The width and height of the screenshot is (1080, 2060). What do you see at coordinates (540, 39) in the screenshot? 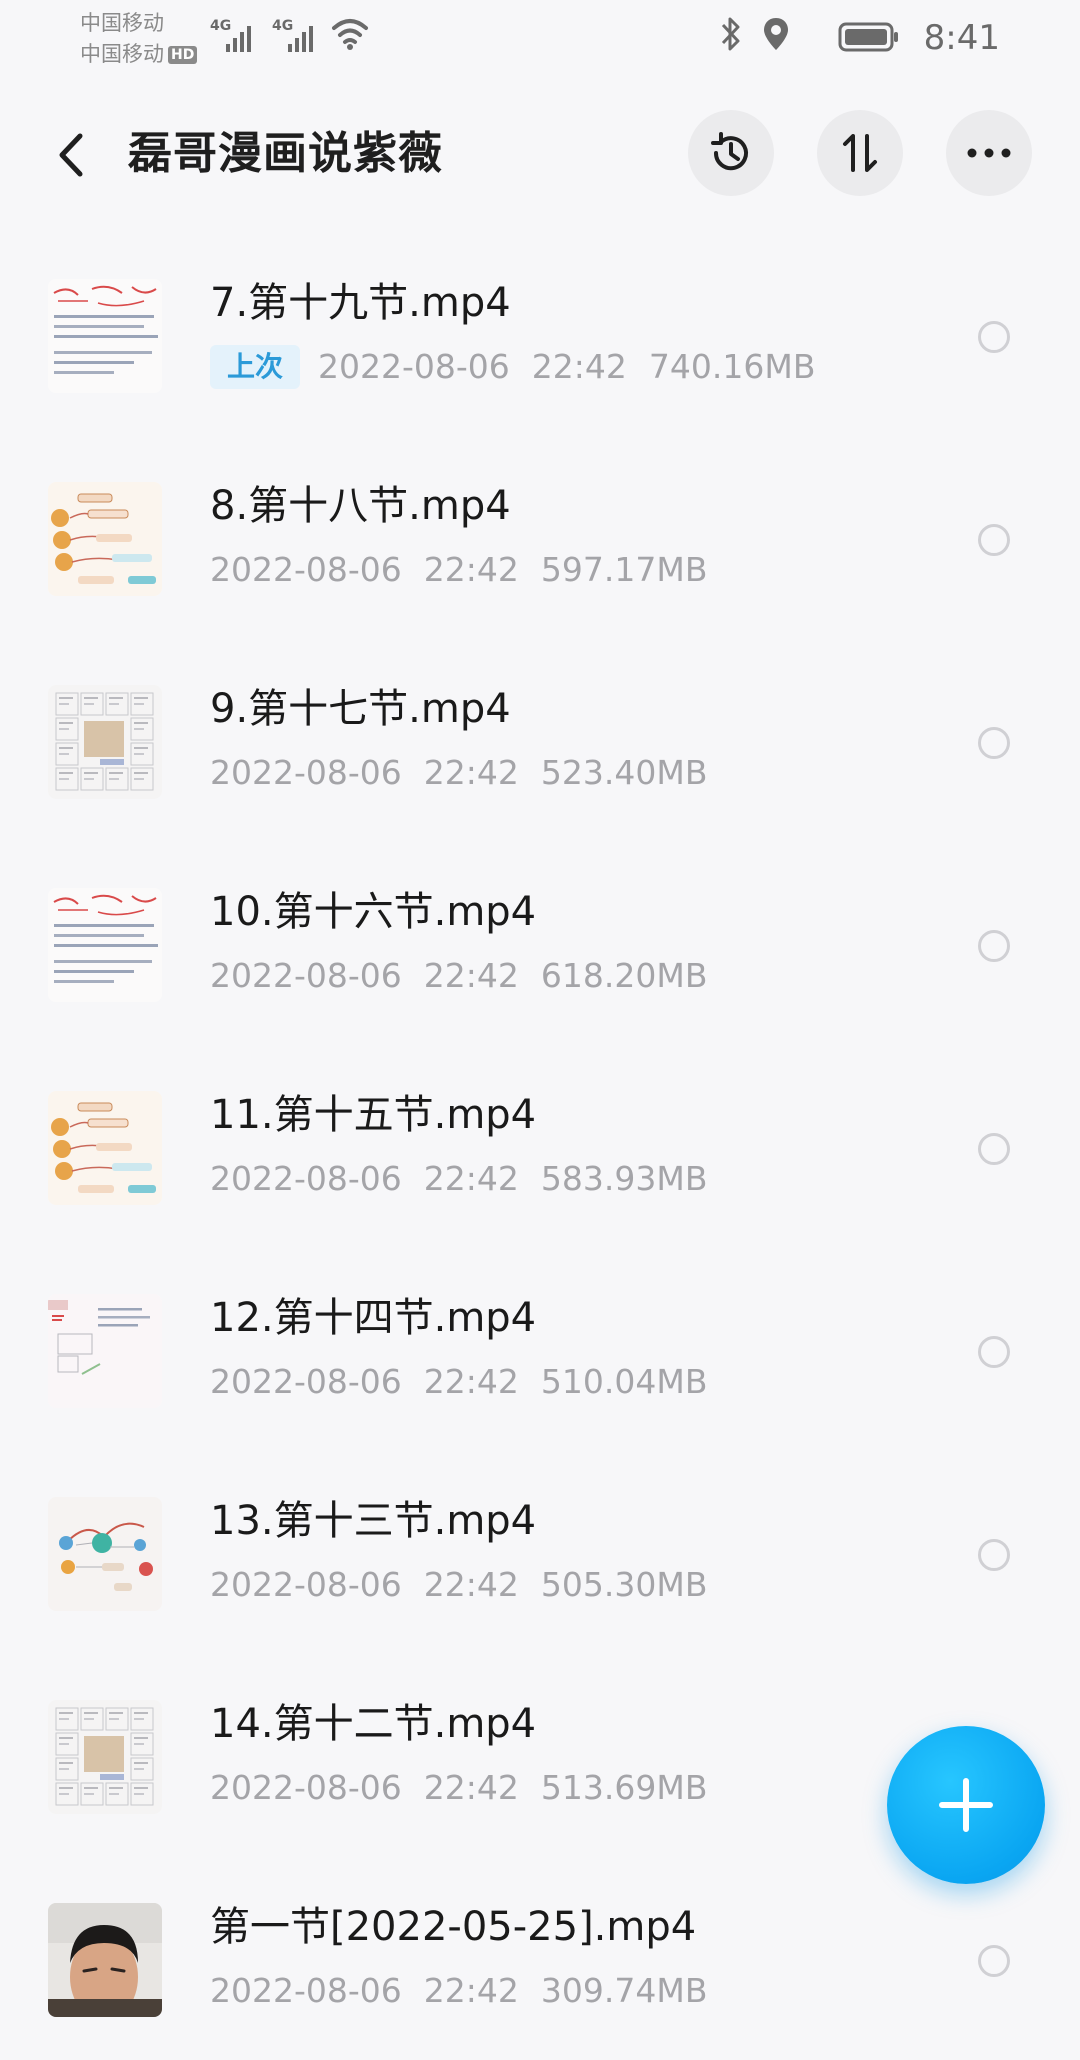
I see `status-bar: 中国移动 中国移动 HD 4G 4G 8:41` at bounding box center [540, 39].